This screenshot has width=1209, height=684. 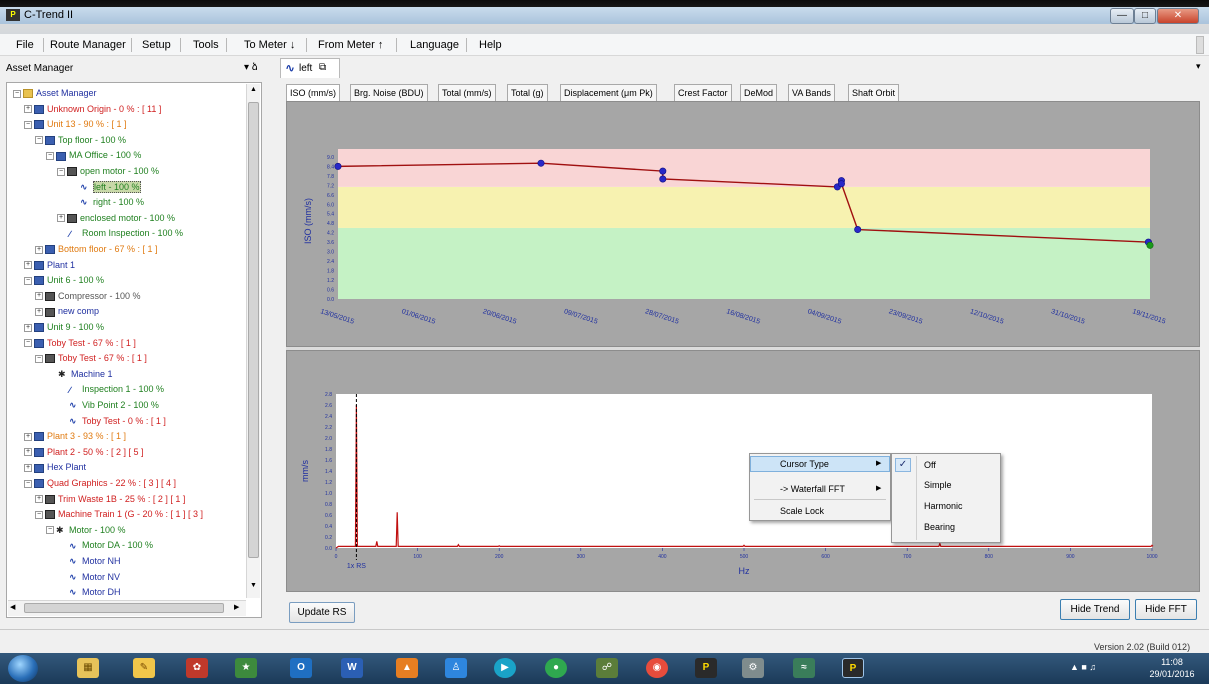 I want to click on tree-node: − Unit 13 - 90 % : [ 1 ], so click(x=75, y=124).